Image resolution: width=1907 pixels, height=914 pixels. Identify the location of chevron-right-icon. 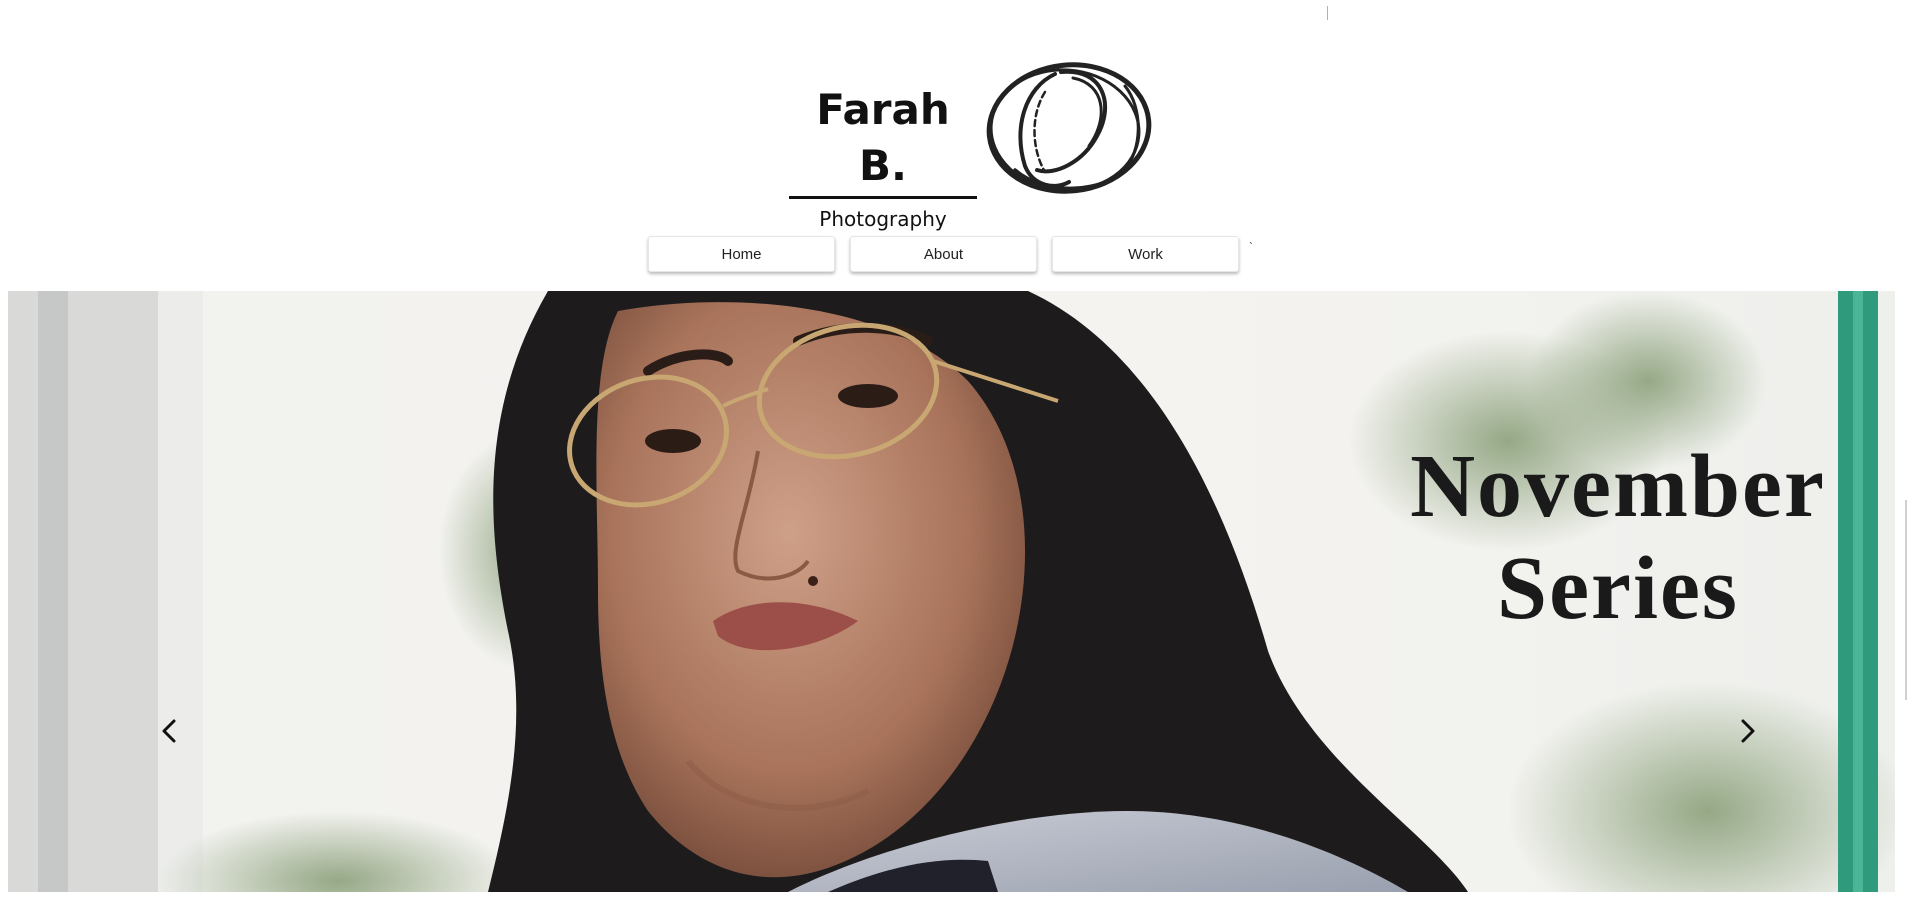
(1748, 731).